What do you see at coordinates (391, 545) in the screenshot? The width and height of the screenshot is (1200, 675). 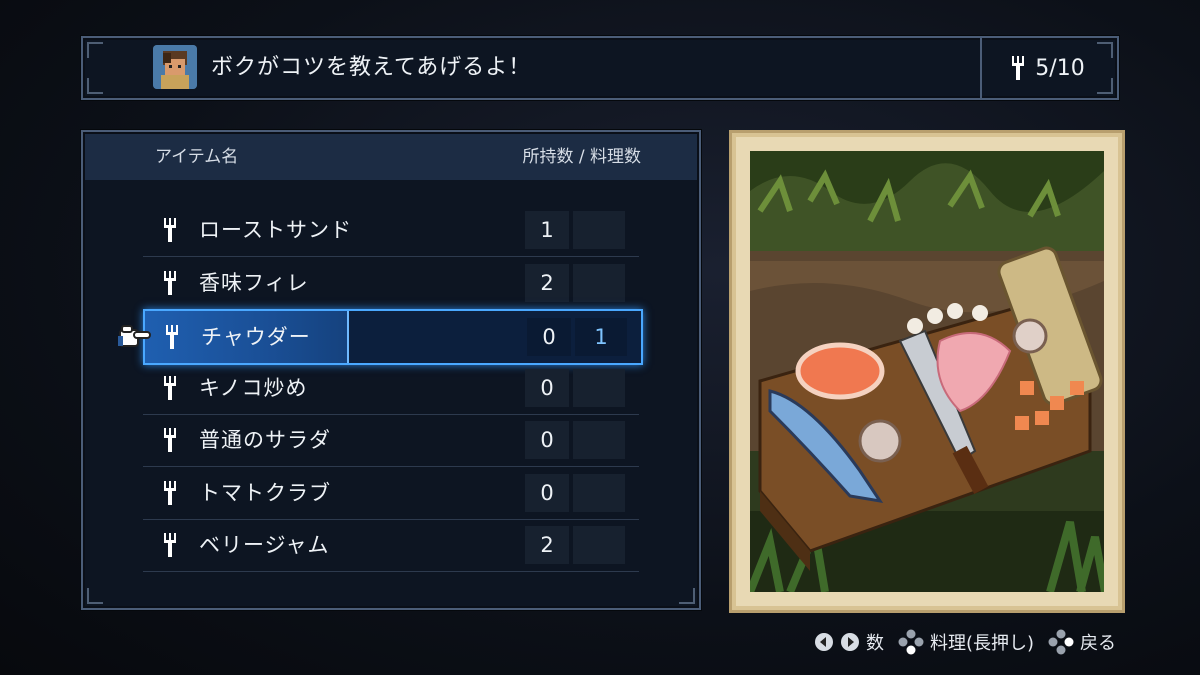 I see `recipe-row: ベリージャム 2` at bounding box center [391, 545].